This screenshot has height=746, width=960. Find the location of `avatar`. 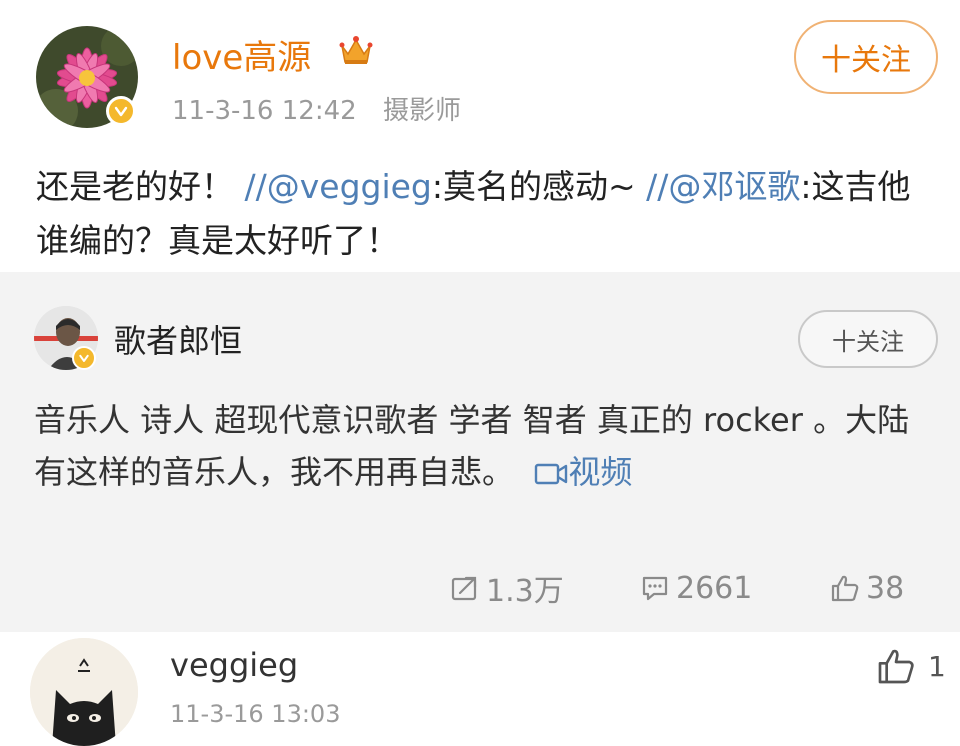

avatar is located at coordinates (84, 692).